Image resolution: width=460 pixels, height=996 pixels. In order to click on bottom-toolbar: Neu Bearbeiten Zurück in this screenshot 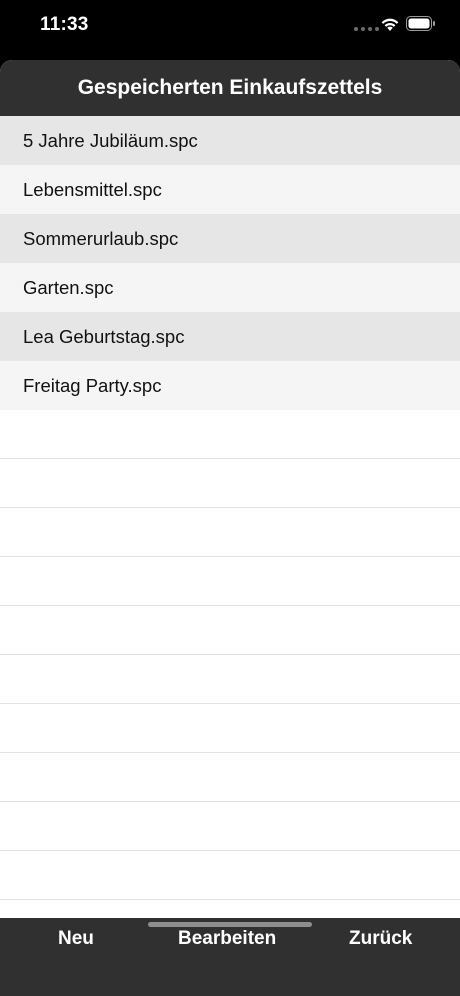, I will do `click(230, 957)`.